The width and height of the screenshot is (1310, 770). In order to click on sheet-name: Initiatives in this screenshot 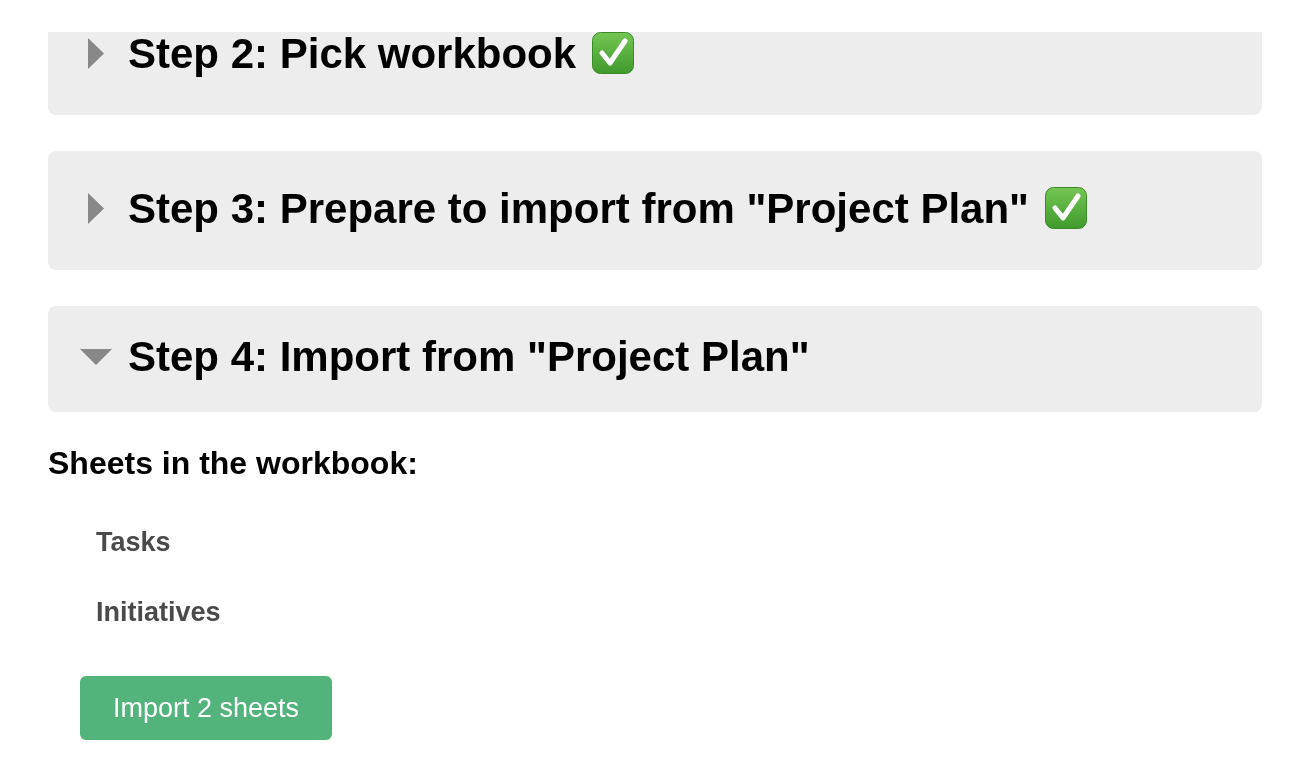, I will do `click(158, 612)`.